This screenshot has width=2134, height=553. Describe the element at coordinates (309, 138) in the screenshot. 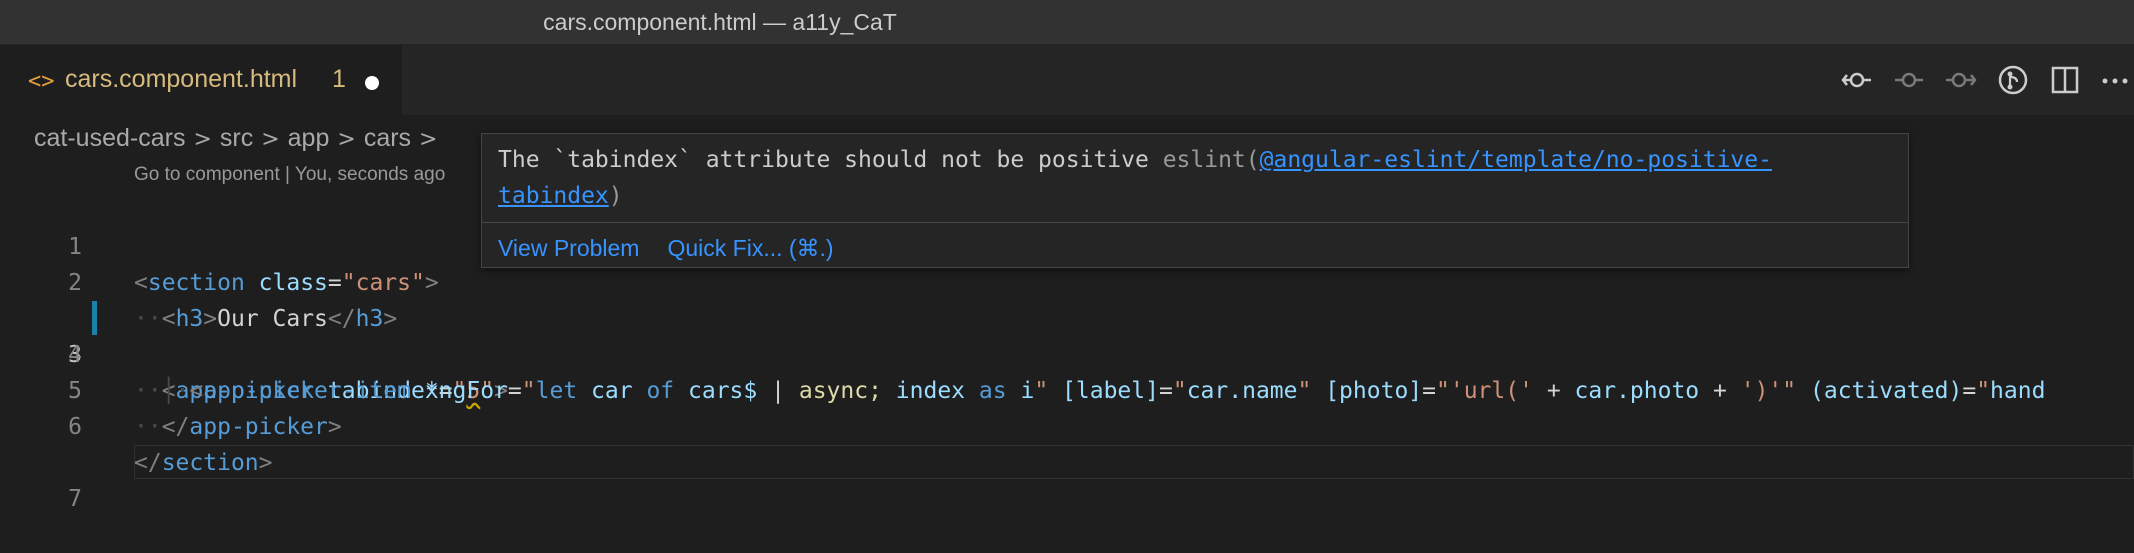

I see `breadcrumb-item: app` at that location.